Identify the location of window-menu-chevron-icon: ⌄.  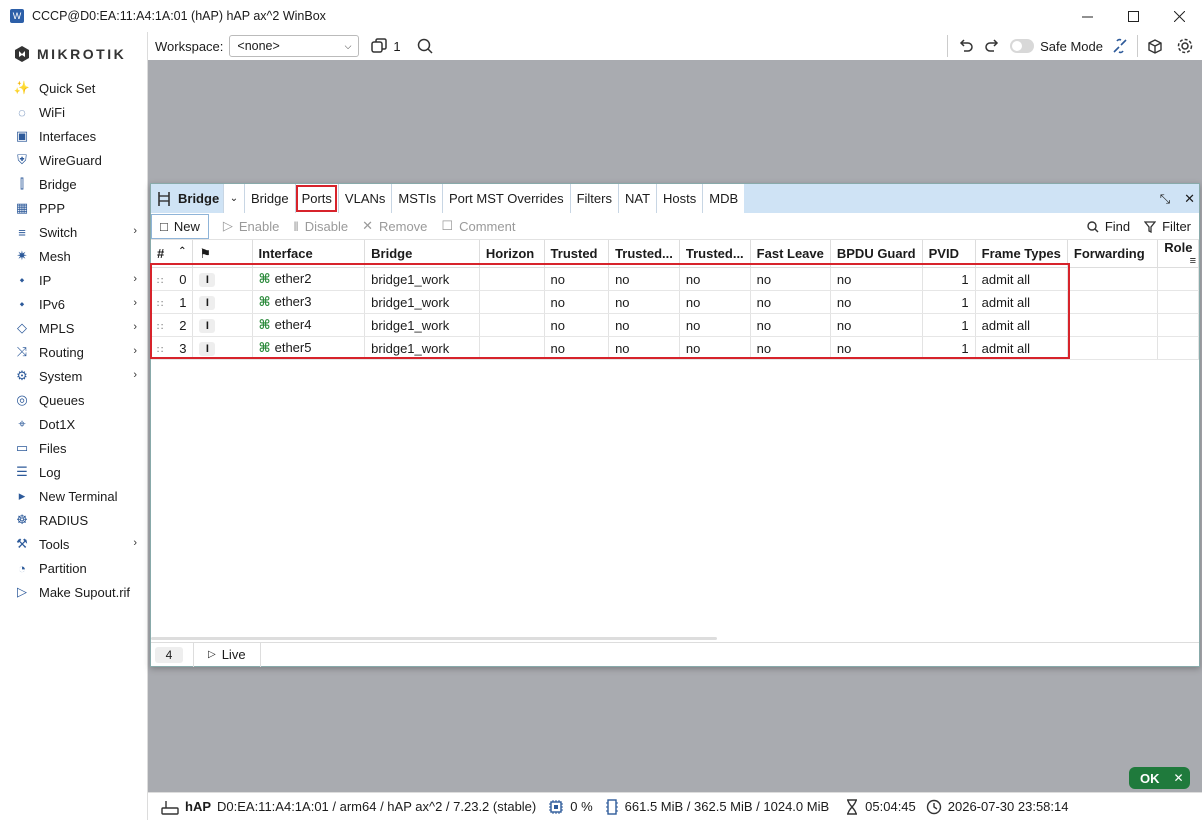
(233, 198).